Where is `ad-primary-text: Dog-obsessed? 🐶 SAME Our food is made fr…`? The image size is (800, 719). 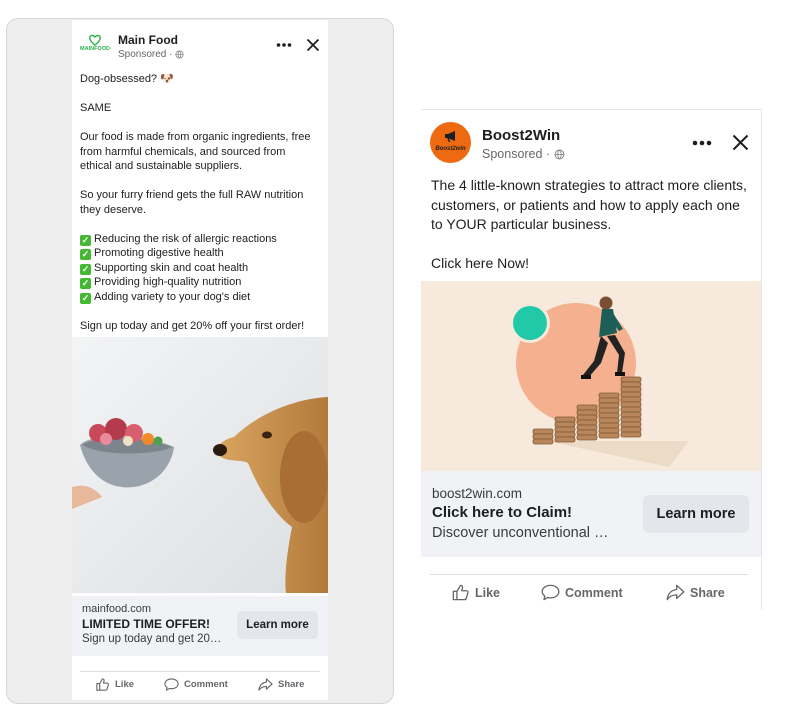
ad-primary-text: Dog-obsessed? 🐶 SAME Our food is made fr… is located at coordinates (200, 202).